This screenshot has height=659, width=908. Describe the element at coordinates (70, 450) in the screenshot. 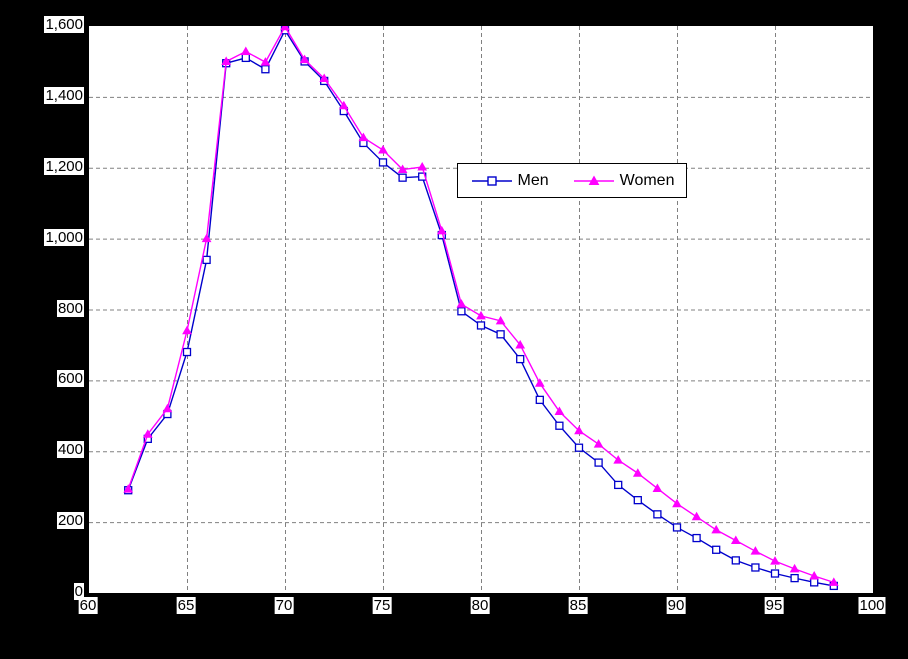

I see `y-tick-label: 400` at that location.